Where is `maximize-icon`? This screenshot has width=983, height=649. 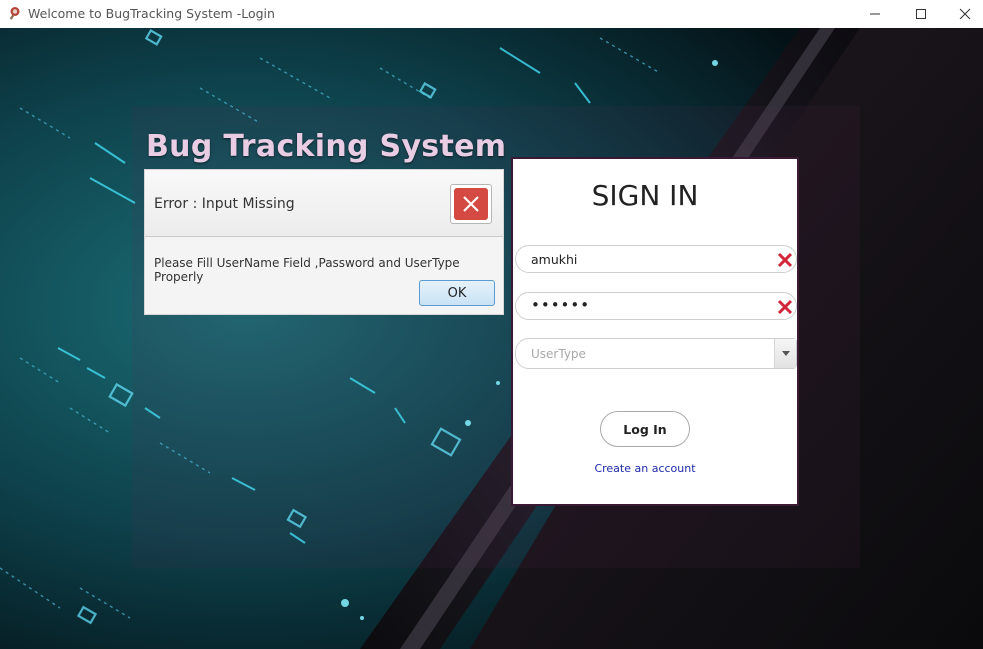 maximize-icon is located at coordinates (921, 14).